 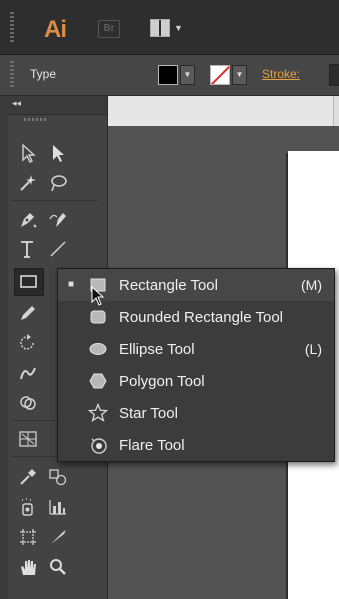 I want to click on selection-arrow-icon, so click(x=29, y=153).